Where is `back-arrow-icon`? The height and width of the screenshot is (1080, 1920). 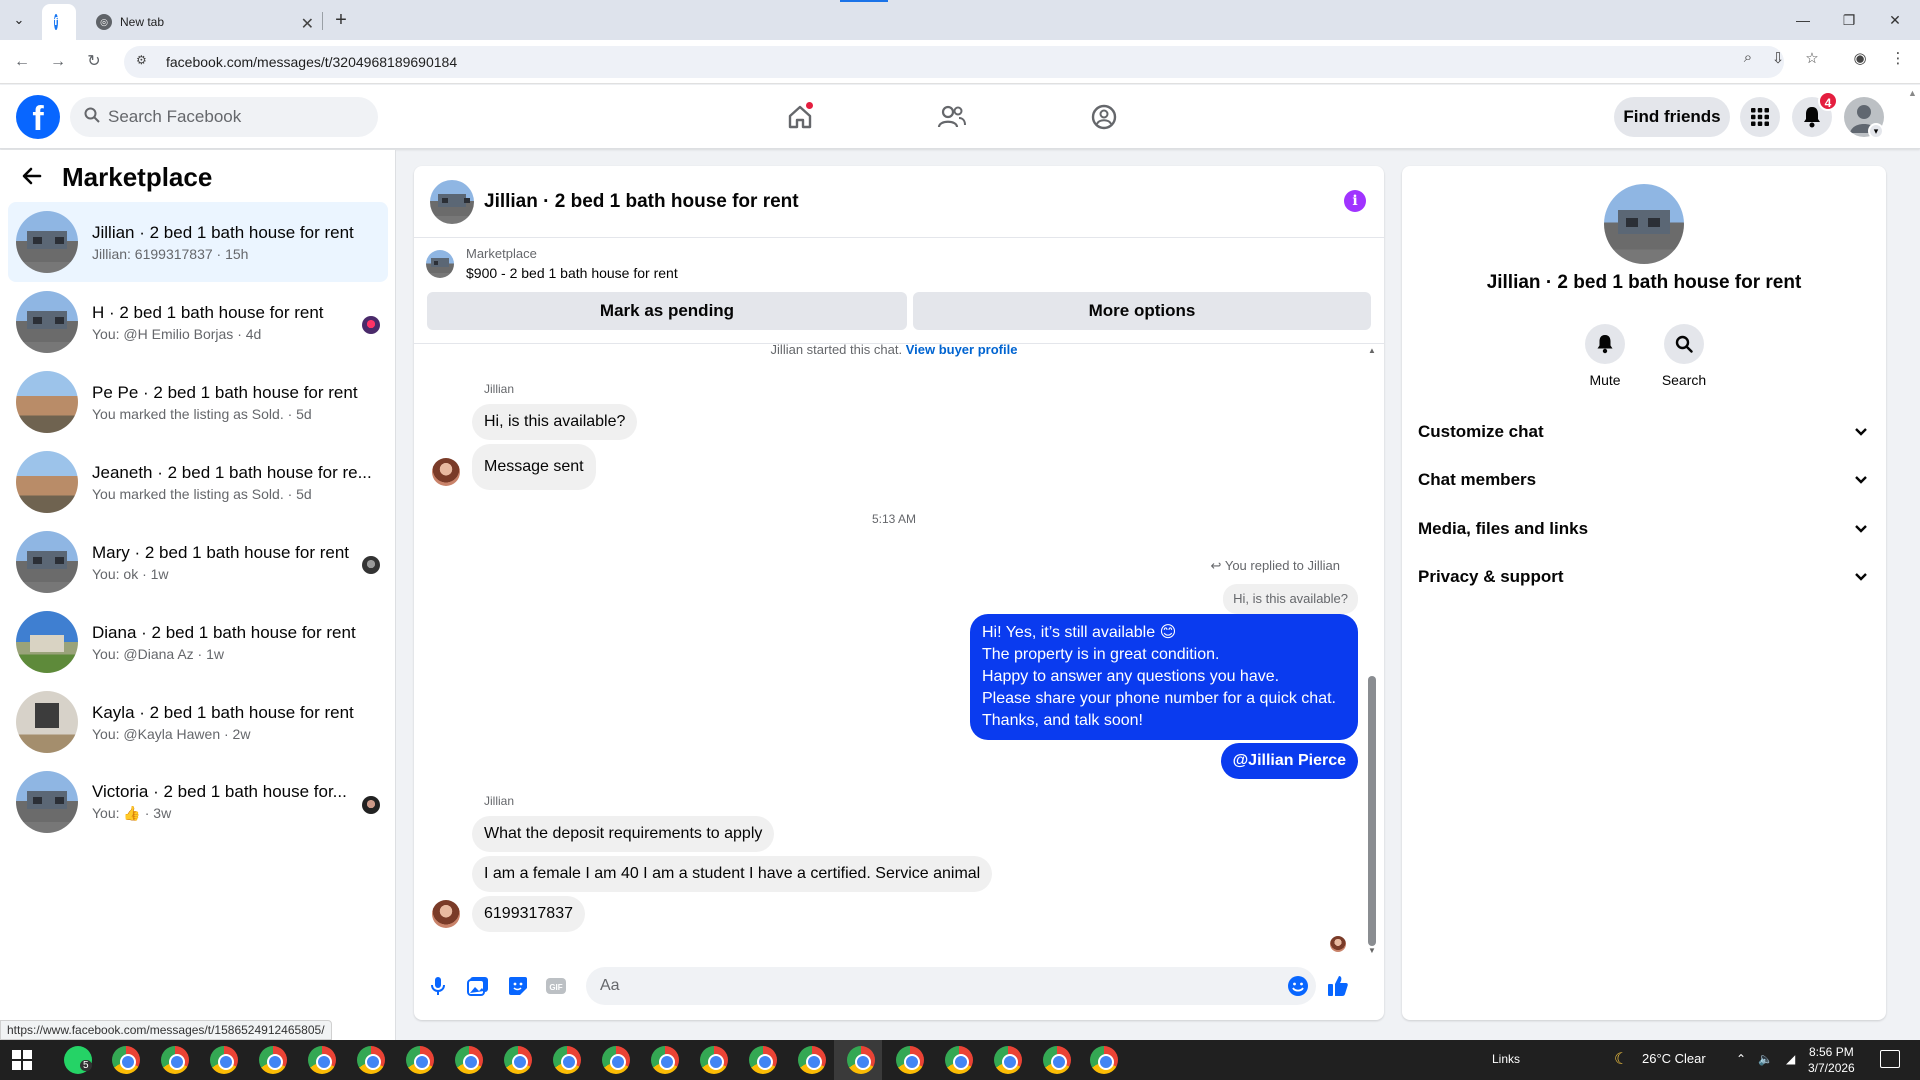 back-arrow-icon is located at coordinates (34, 178).